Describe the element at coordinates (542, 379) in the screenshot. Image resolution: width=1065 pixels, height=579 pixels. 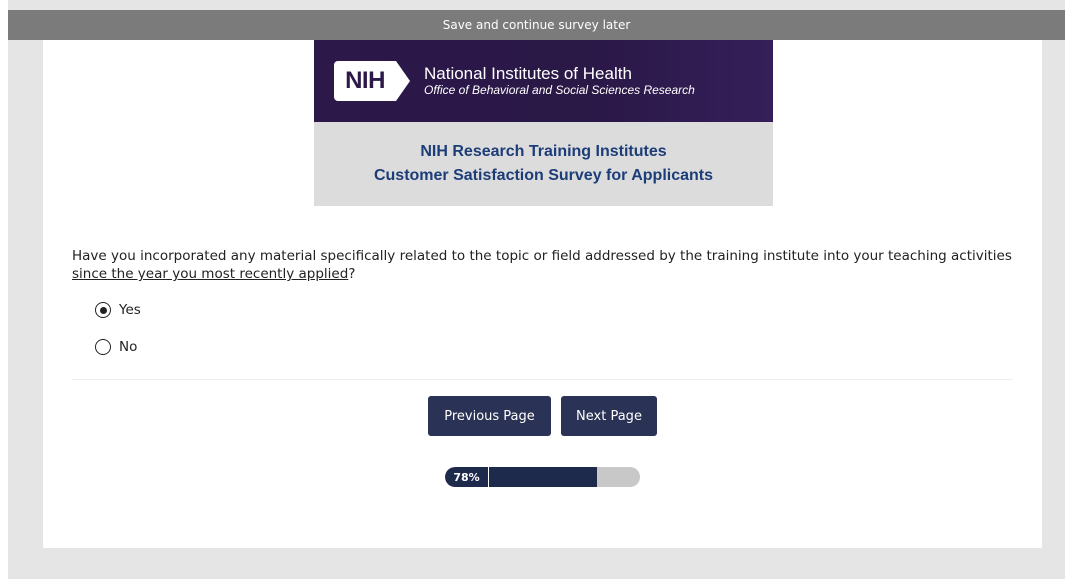
I see `section-divider` at that location.